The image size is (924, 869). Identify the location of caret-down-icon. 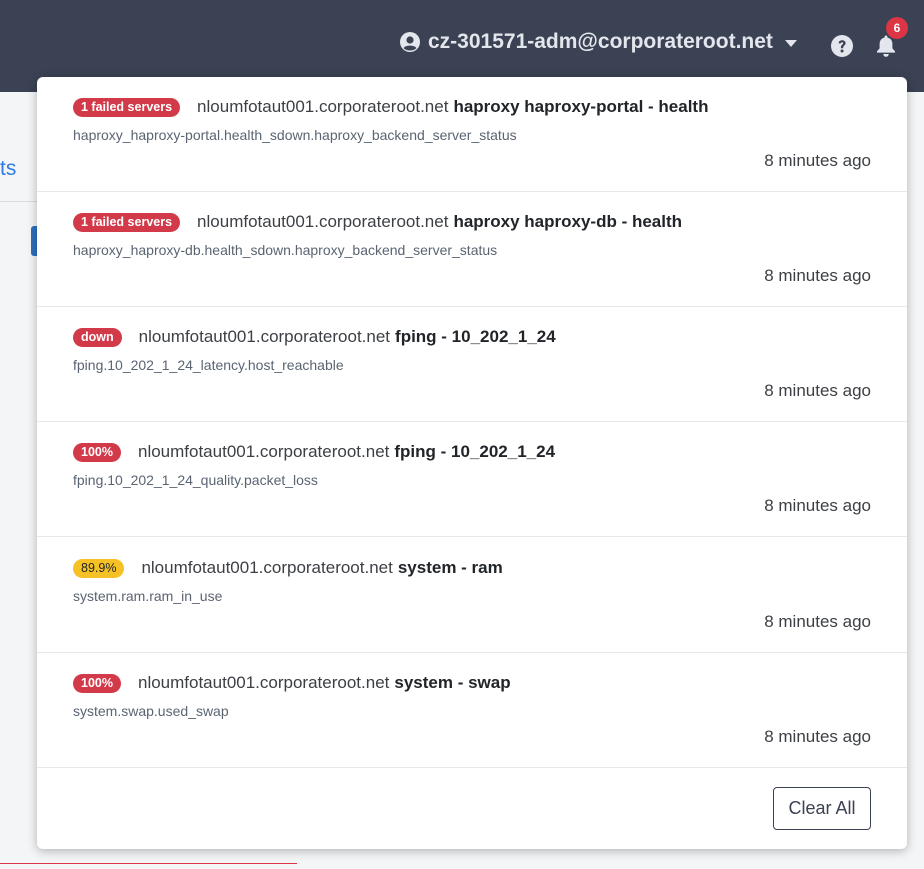
(790, 43).